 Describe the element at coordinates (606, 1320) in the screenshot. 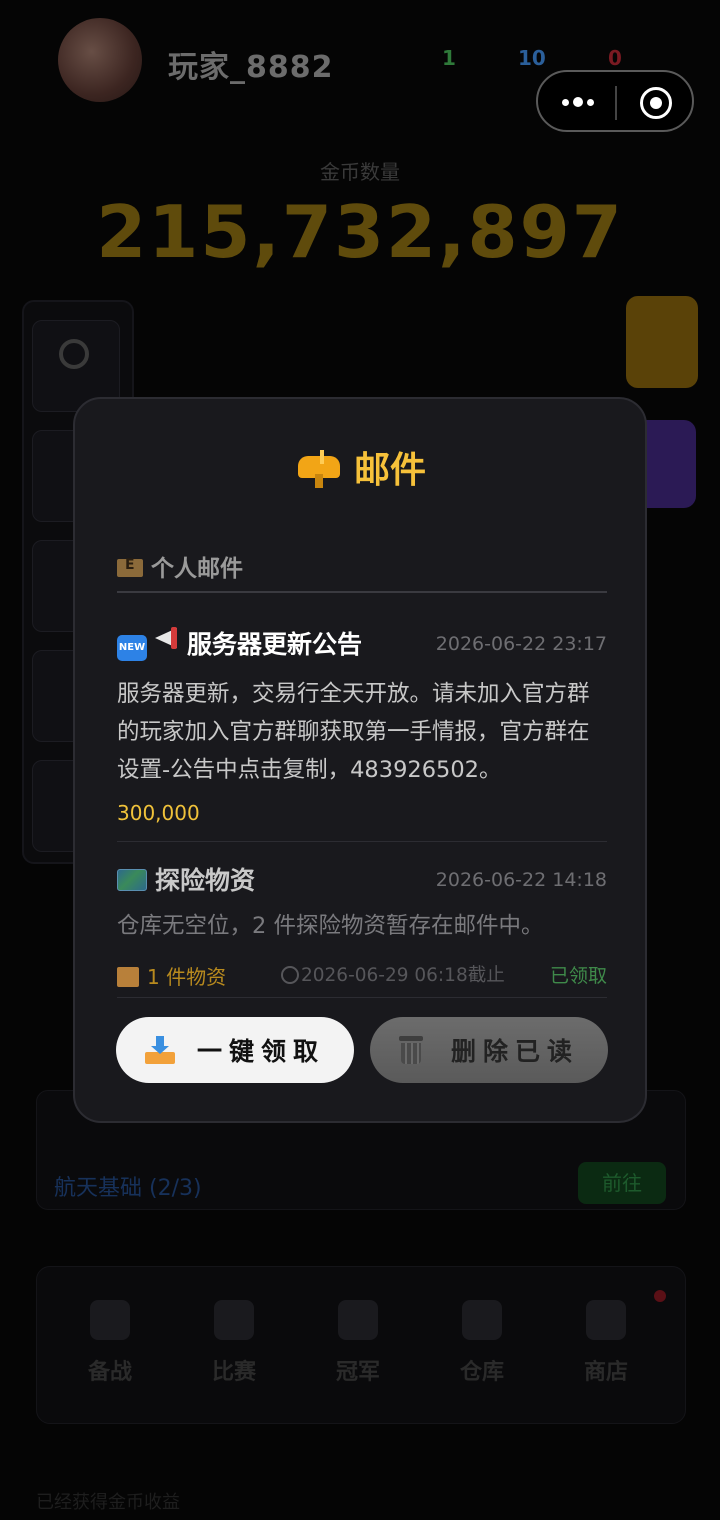

I see `cart-icon` at that location.